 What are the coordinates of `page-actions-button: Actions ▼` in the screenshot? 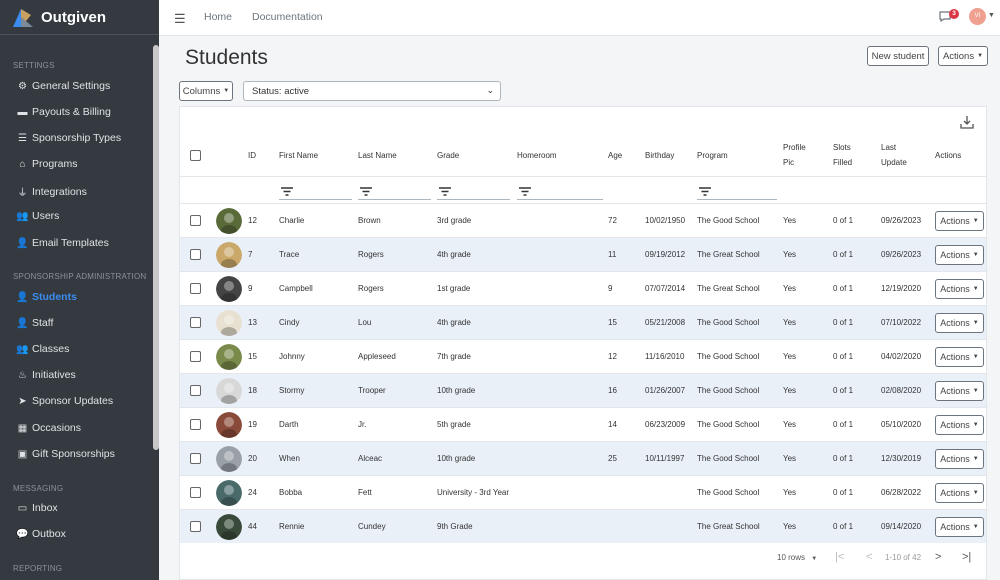 It's located at (963, 56).